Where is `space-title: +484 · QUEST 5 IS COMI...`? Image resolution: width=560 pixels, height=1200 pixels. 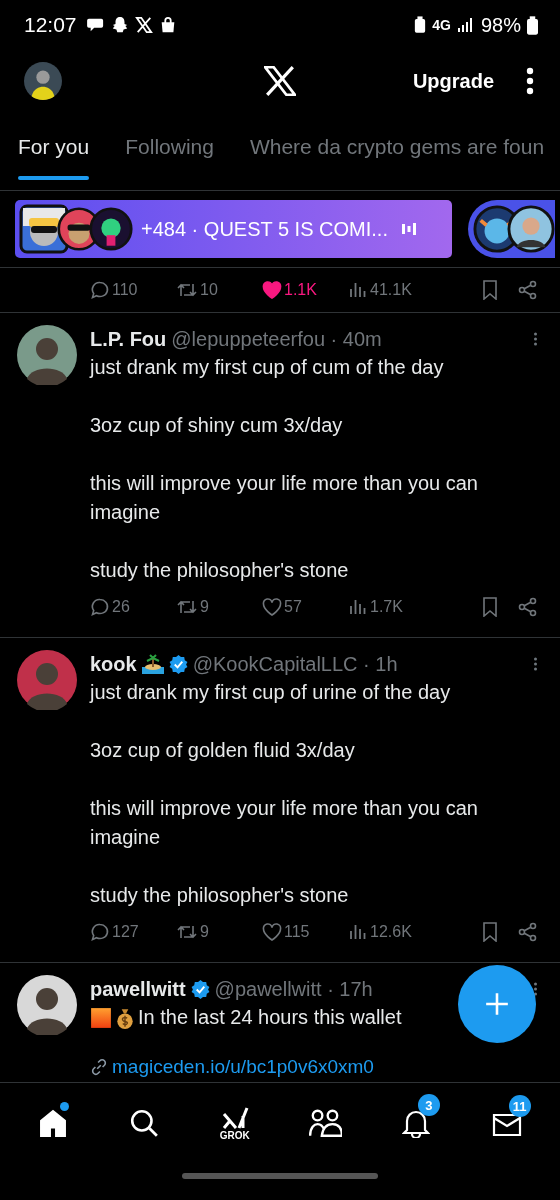 space-title: +484 · QUEST 5 IS COMI... is located at coordinates (264, 229).